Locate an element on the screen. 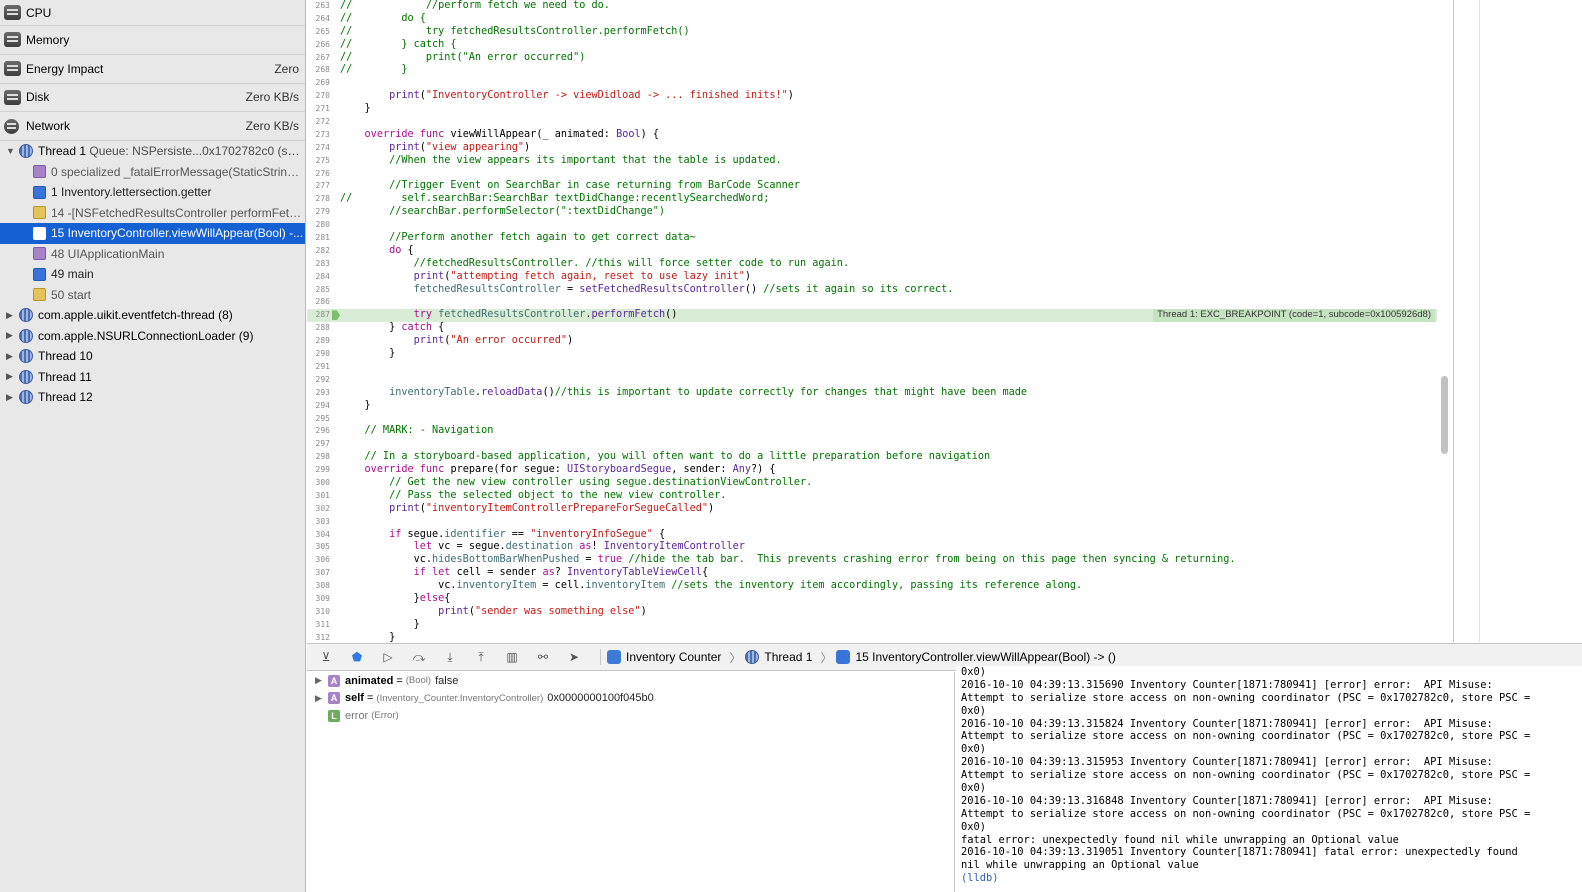  line-number: 263 is located at coordinates (318, 6).